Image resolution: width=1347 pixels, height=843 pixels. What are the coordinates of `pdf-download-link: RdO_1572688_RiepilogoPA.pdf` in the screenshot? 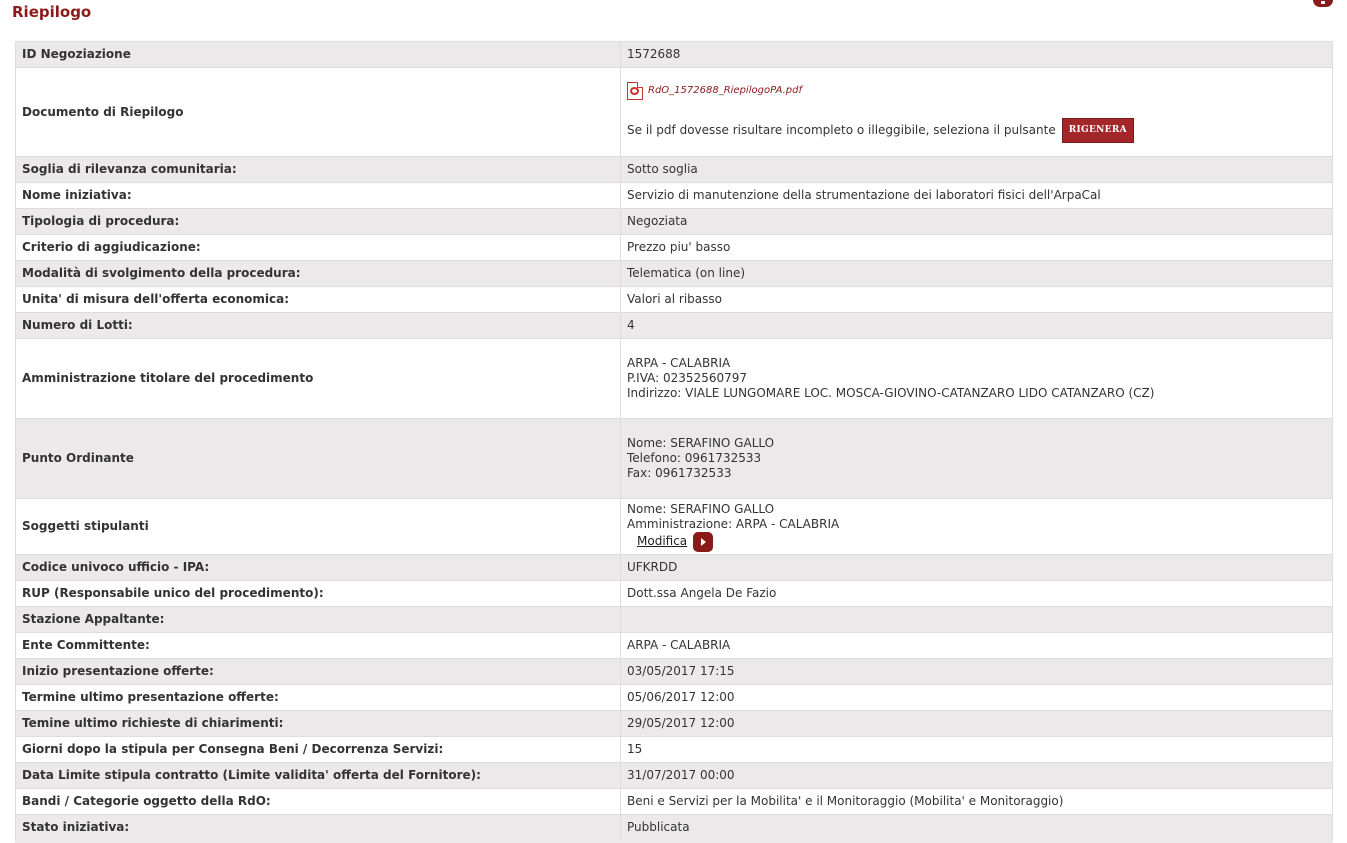 It's located at (725, 90).